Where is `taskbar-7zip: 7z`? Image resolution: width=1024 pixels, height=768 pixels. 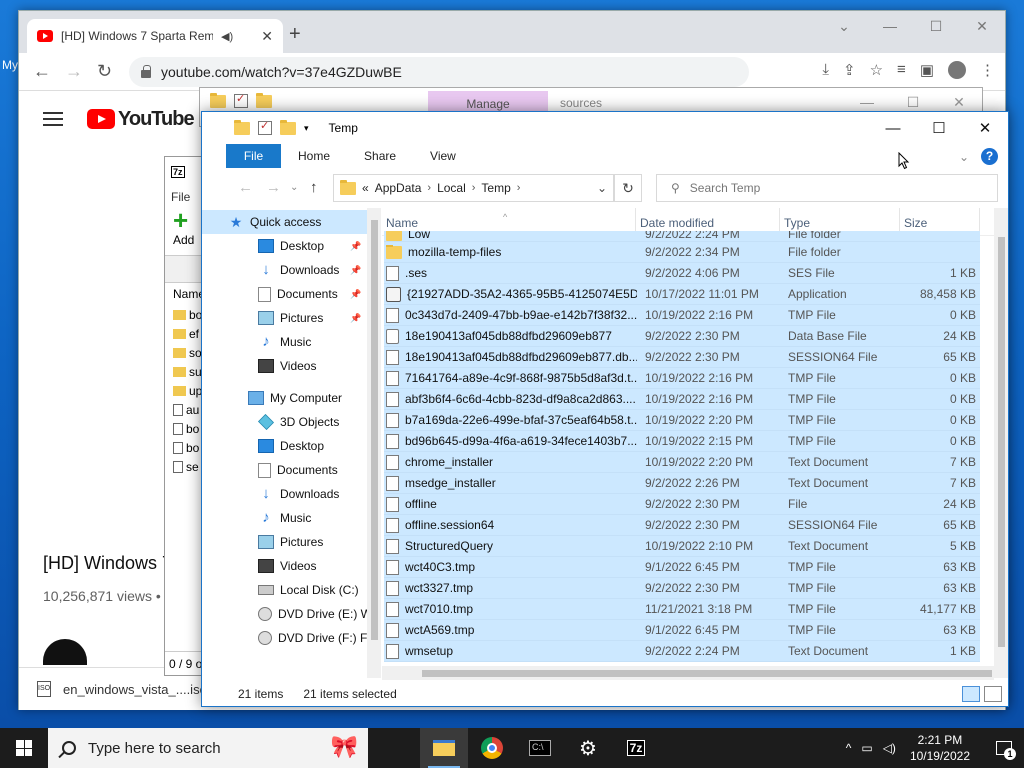
taskbar-7zip: 7z is located at coordinates (636, 748).